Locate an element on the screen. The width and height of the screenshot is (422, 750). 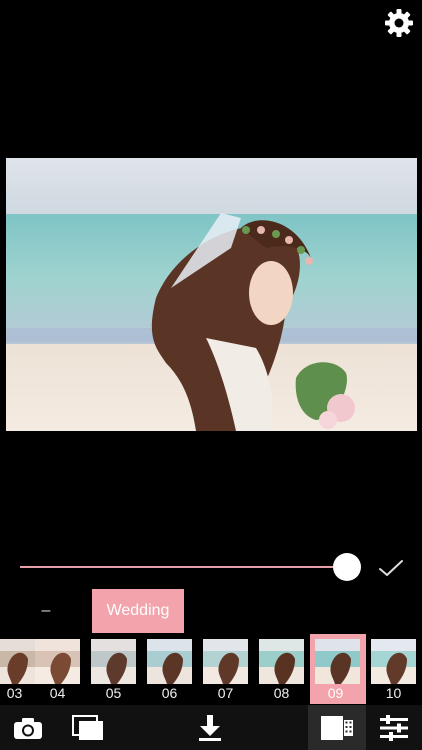
filter-item: 04 is located at coordinates (60, 669).